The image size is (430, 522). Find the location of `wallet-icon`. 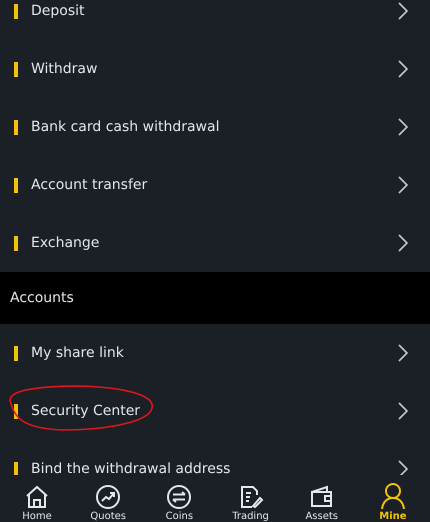

wallet-icon is located at coordinates (321, 497).